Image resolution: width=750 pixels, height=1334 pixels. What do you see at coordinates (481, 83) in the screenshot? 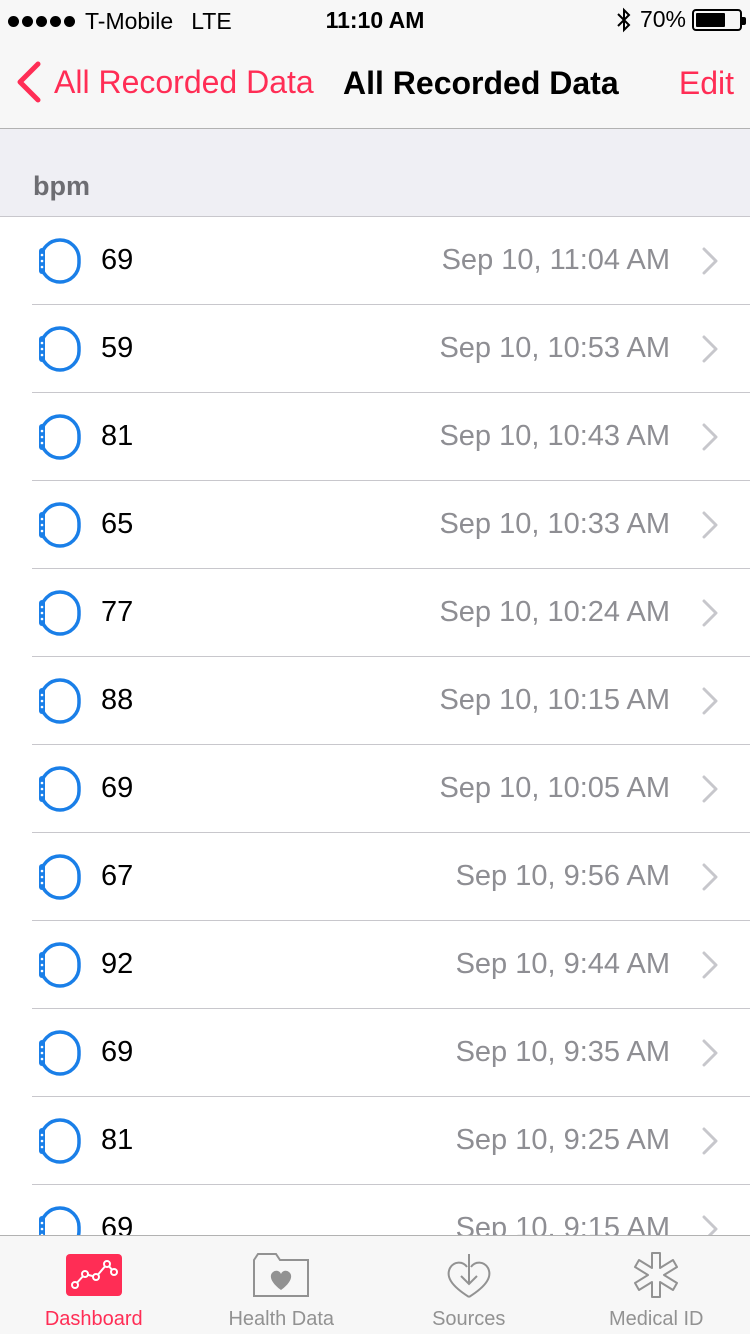
I see `page-title: All Recorded Data` at bounding box center [481, 83].